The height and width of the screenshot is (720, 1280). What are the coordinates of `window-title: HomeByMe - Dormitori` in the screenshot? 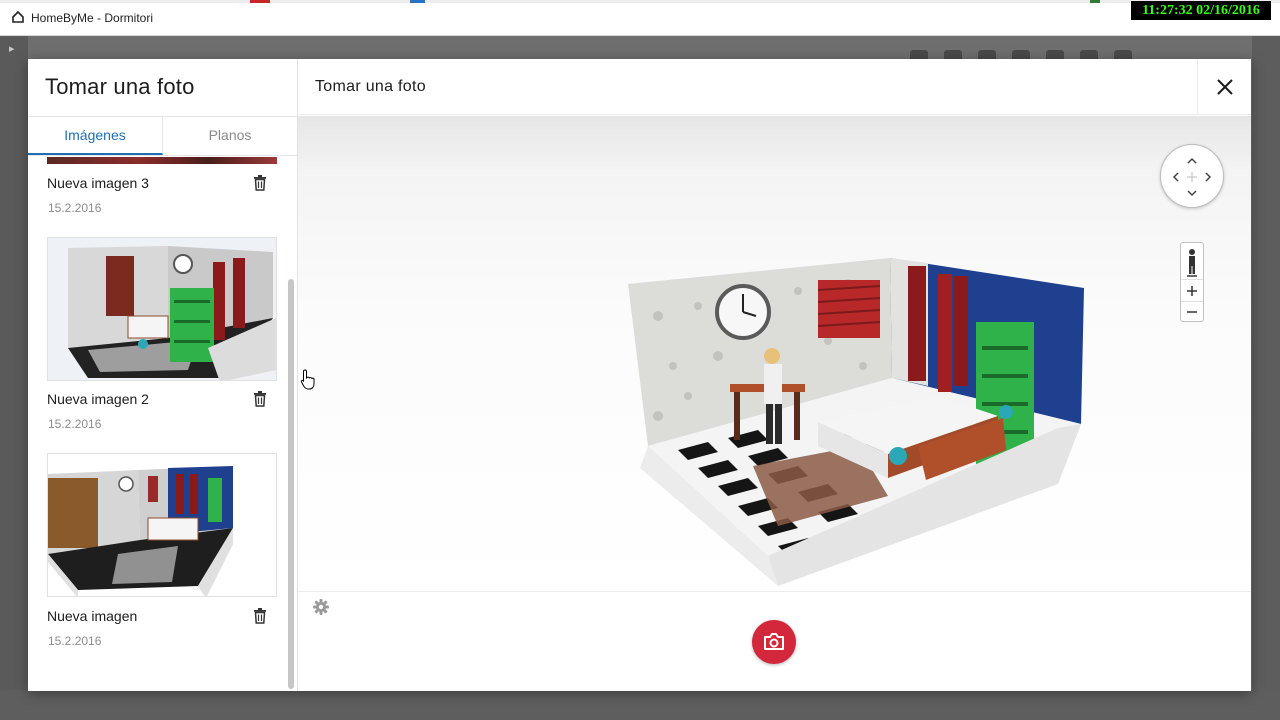 It's located at (92, 18).